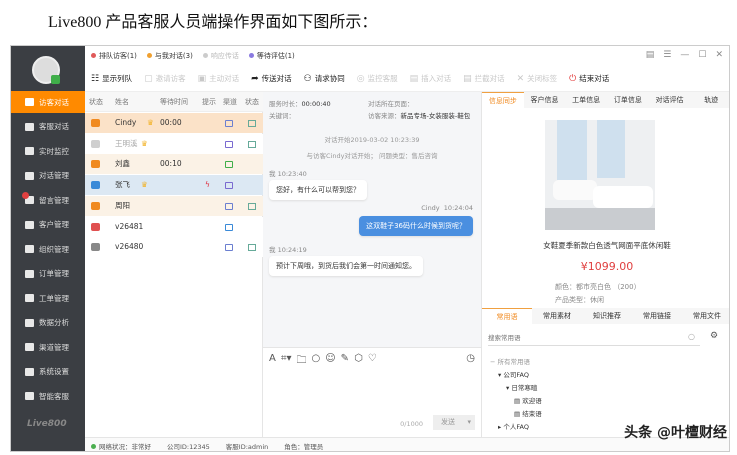  I want to click on sidebar-item-label: 访客对话, so click(54, 102).